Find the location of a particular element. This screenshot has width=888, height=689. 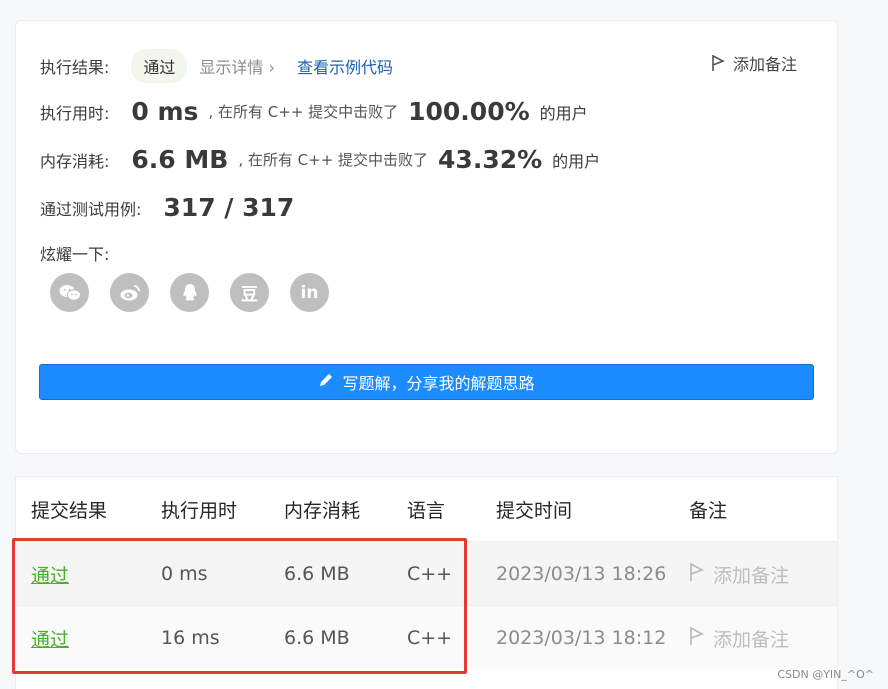

result-row: 执行结果: 通过 显示详情 › 查看示例代码 is located at coordinates (216, 66).